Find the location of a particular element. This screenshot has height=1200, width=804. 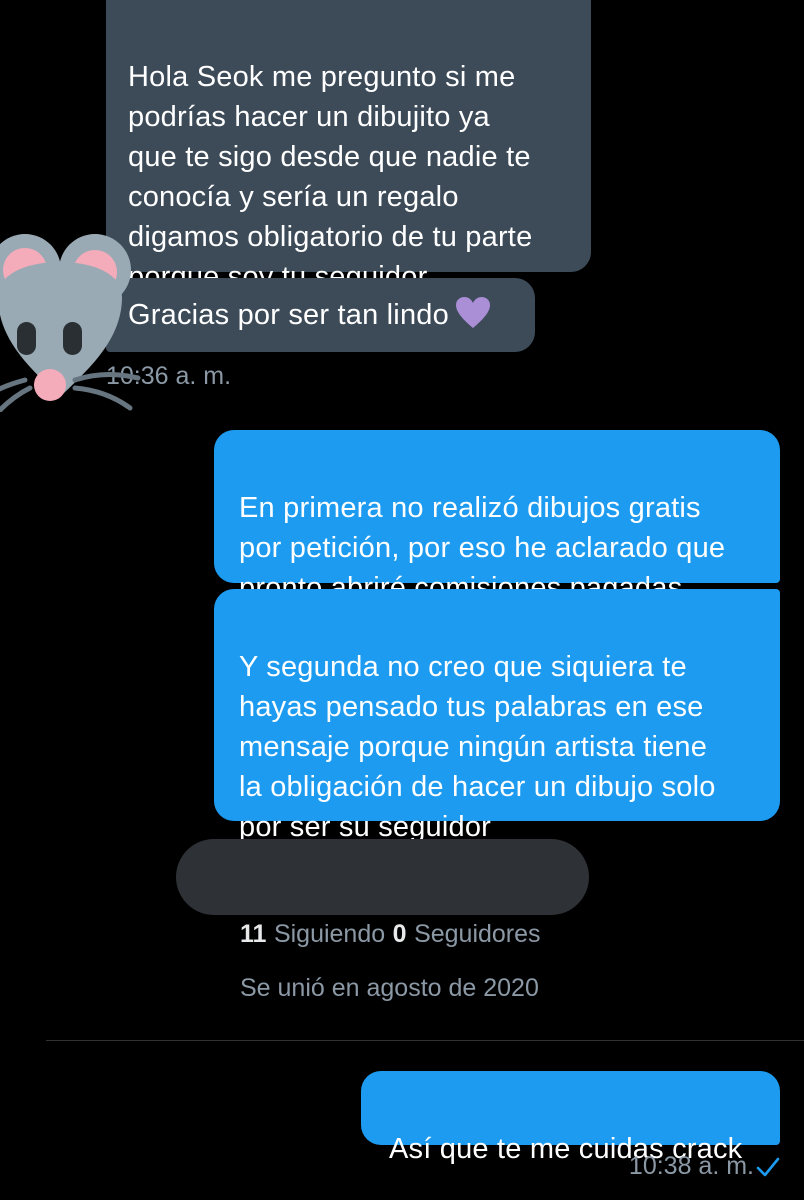

outgoing-timestamp: 10:38 a. m. is located at coordinates (691, 1166).